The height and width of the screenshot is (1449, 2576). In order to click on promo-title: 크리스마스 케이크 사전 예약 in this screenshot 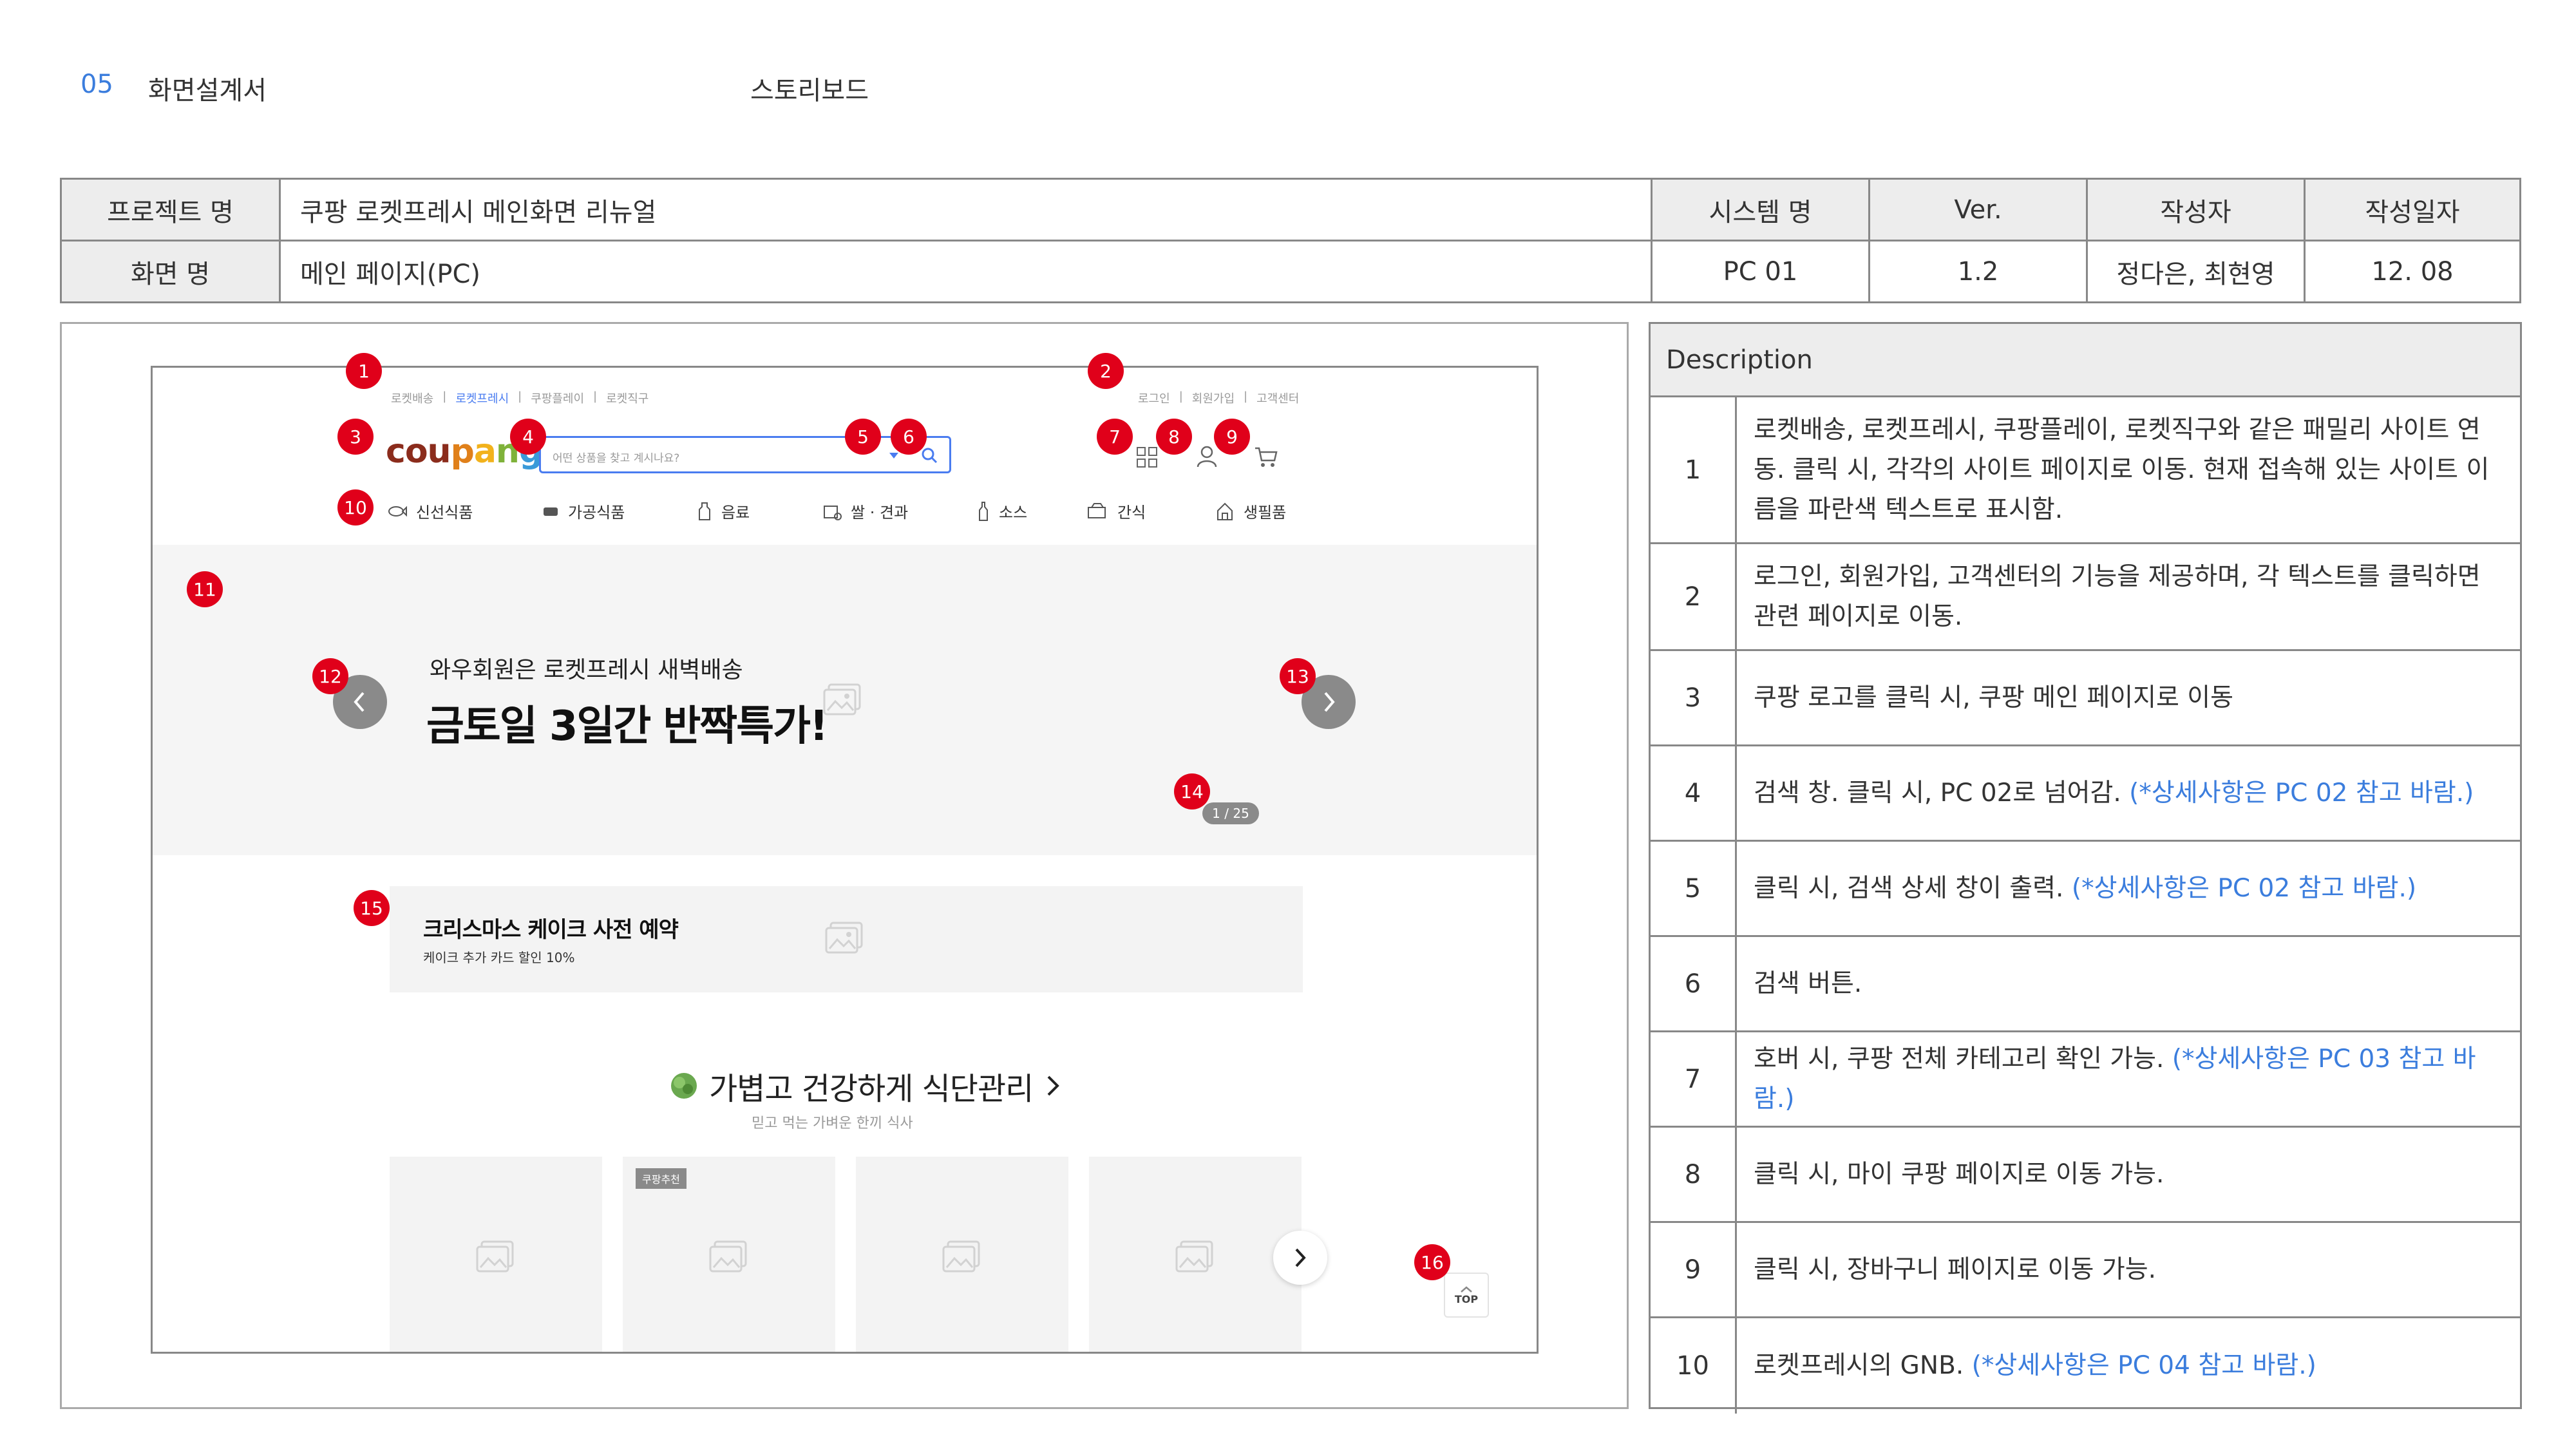, I will do `click(551, 930)`.